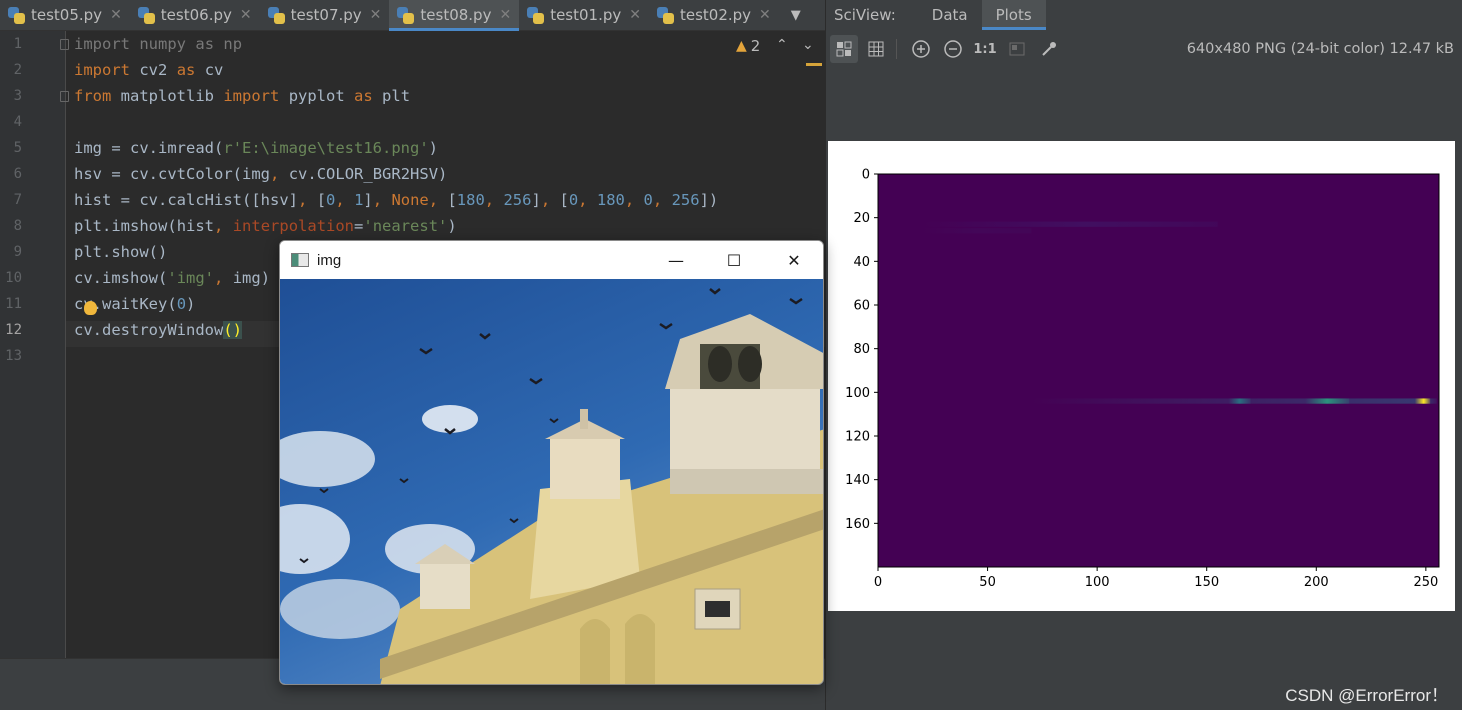 Image resolution: width=1462 pixels, height=710 pixels. Describe the element at coordinates (861, 349) in the screenshot. I see `y-tick-label: 80` at that location.